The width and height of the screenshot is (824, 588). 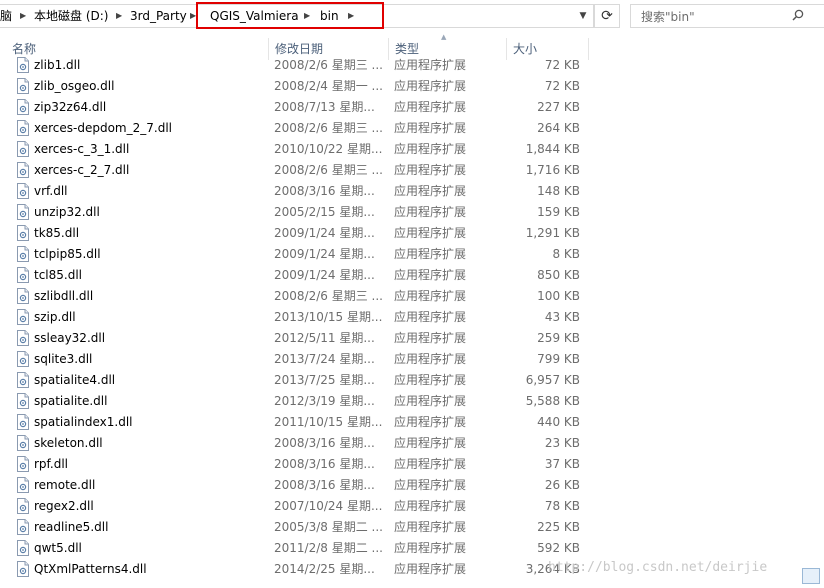 I want to click on file-name: sqlite3.dll, so click(x=63, y=359).